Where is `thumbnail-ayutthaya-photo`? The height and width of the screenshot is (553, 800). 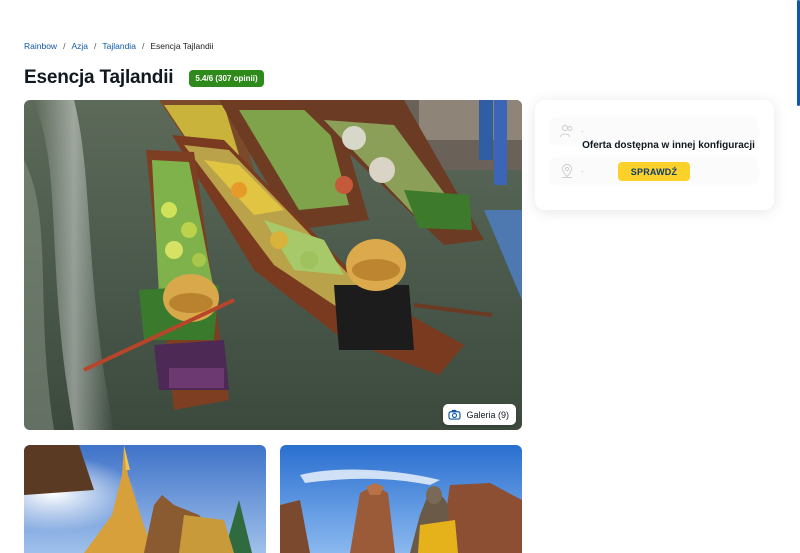 thumbnail-ayutthaya-photo is located at coordinates (401, 499).